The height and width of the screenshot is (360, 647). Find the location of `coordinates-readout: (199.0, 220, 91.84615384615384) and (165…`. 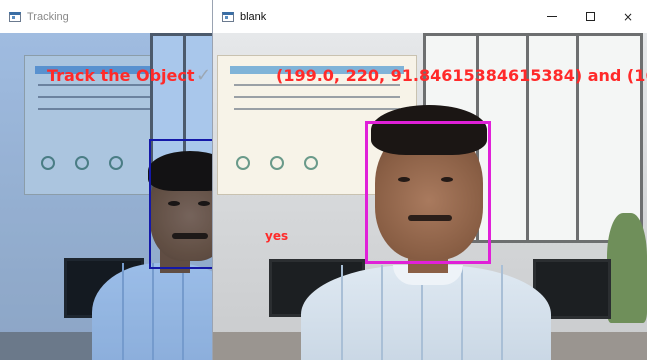

coordinates-readout: (199.0, 220, 91.84615384615384) and (165… is located at coordinates (461, 75).